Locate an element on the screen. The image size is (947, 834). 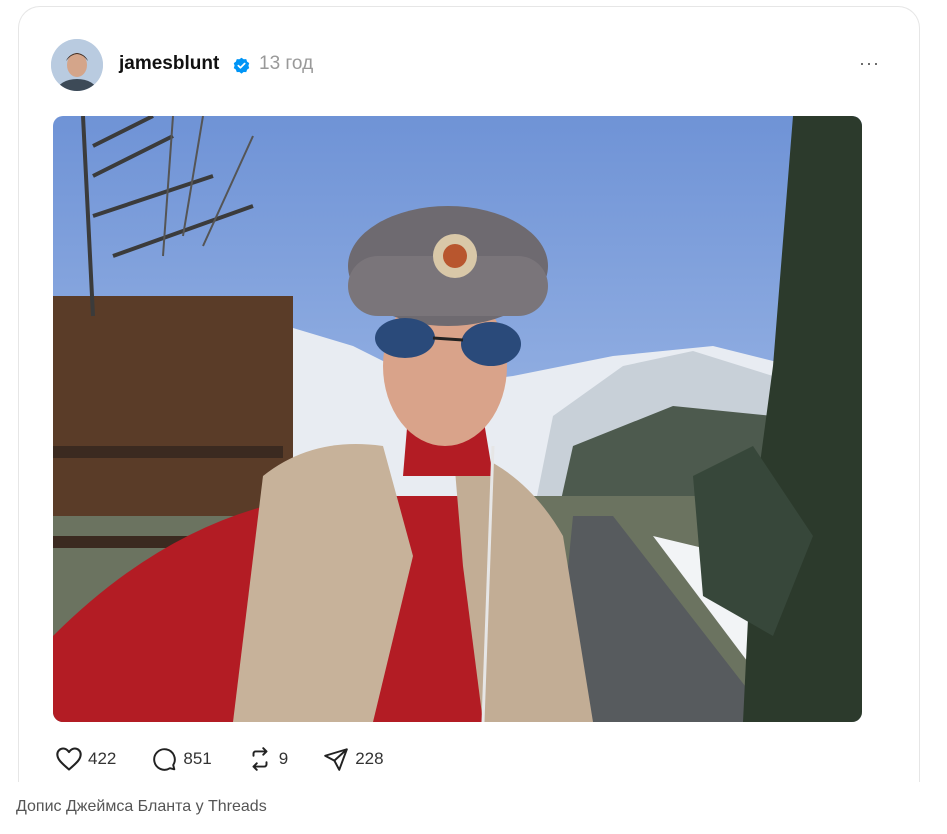
share-button: 228 is located at coordinates (353, 759).